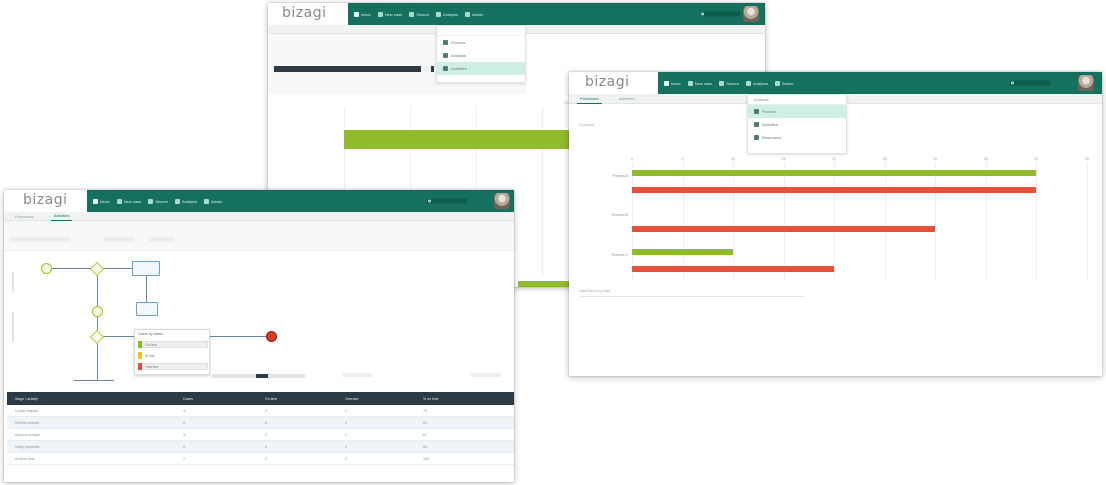 This screenshot has width=1106, height=485. Describe the element at coordinates (184, 435) in the screenshot. I see `table-cell: 3` at that location.